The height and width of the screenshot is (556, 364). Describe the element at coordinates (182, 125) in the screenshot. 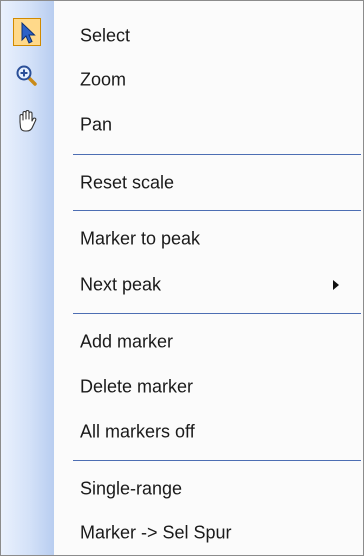

I see `menu-item-pan: Pan` at that location.